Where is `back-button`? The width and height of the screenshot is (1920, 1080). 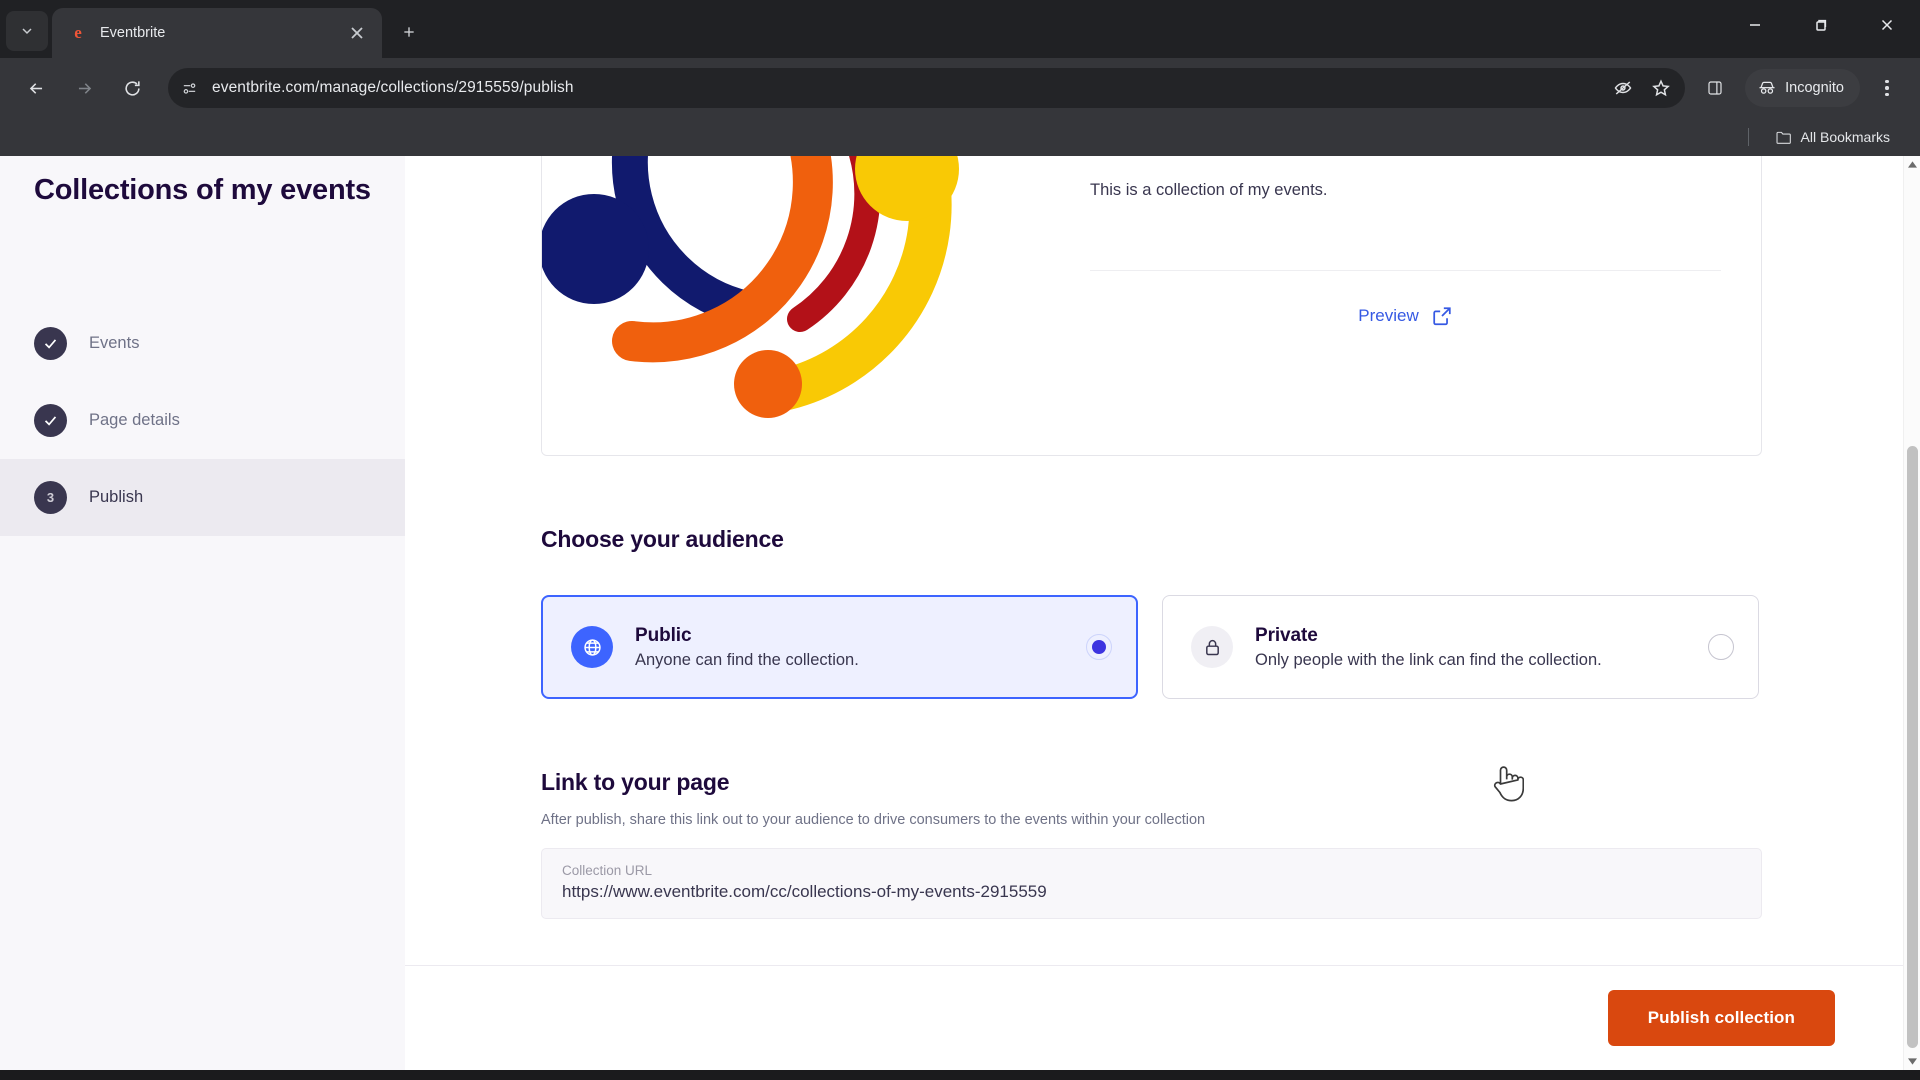
back-button is located at coordinates (36, 88).